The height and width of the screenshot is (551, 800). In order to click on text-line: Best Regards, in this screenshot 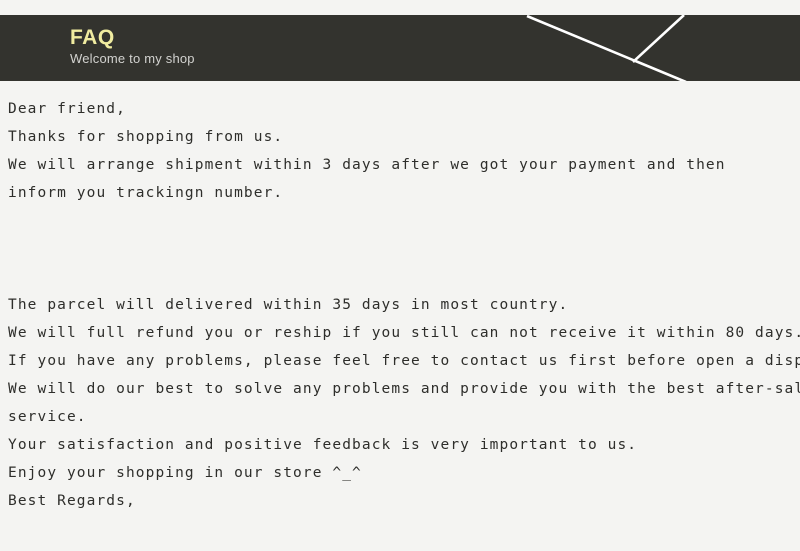, I will do `click(72, 501)`.